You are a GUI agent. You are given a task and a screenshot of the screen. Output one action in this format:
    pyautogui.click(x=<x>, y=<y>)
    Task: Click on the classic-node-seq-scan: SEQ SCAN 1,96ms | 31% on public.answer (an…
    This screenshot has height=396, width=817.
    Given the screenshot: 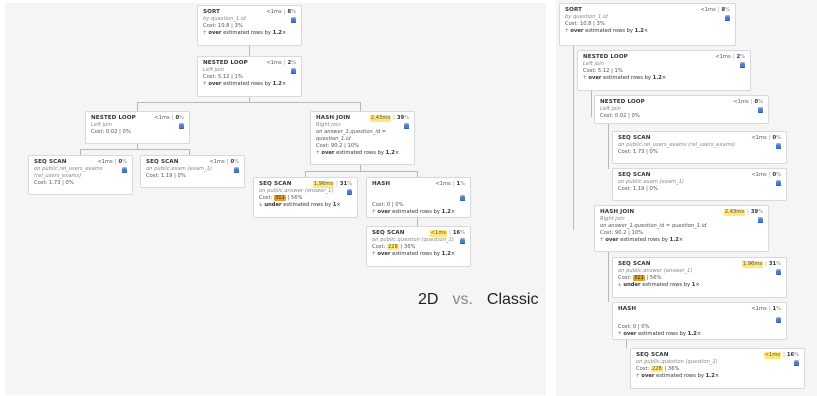 What is the action you would take?
    pyautogui.click(x=699, y=277)
    